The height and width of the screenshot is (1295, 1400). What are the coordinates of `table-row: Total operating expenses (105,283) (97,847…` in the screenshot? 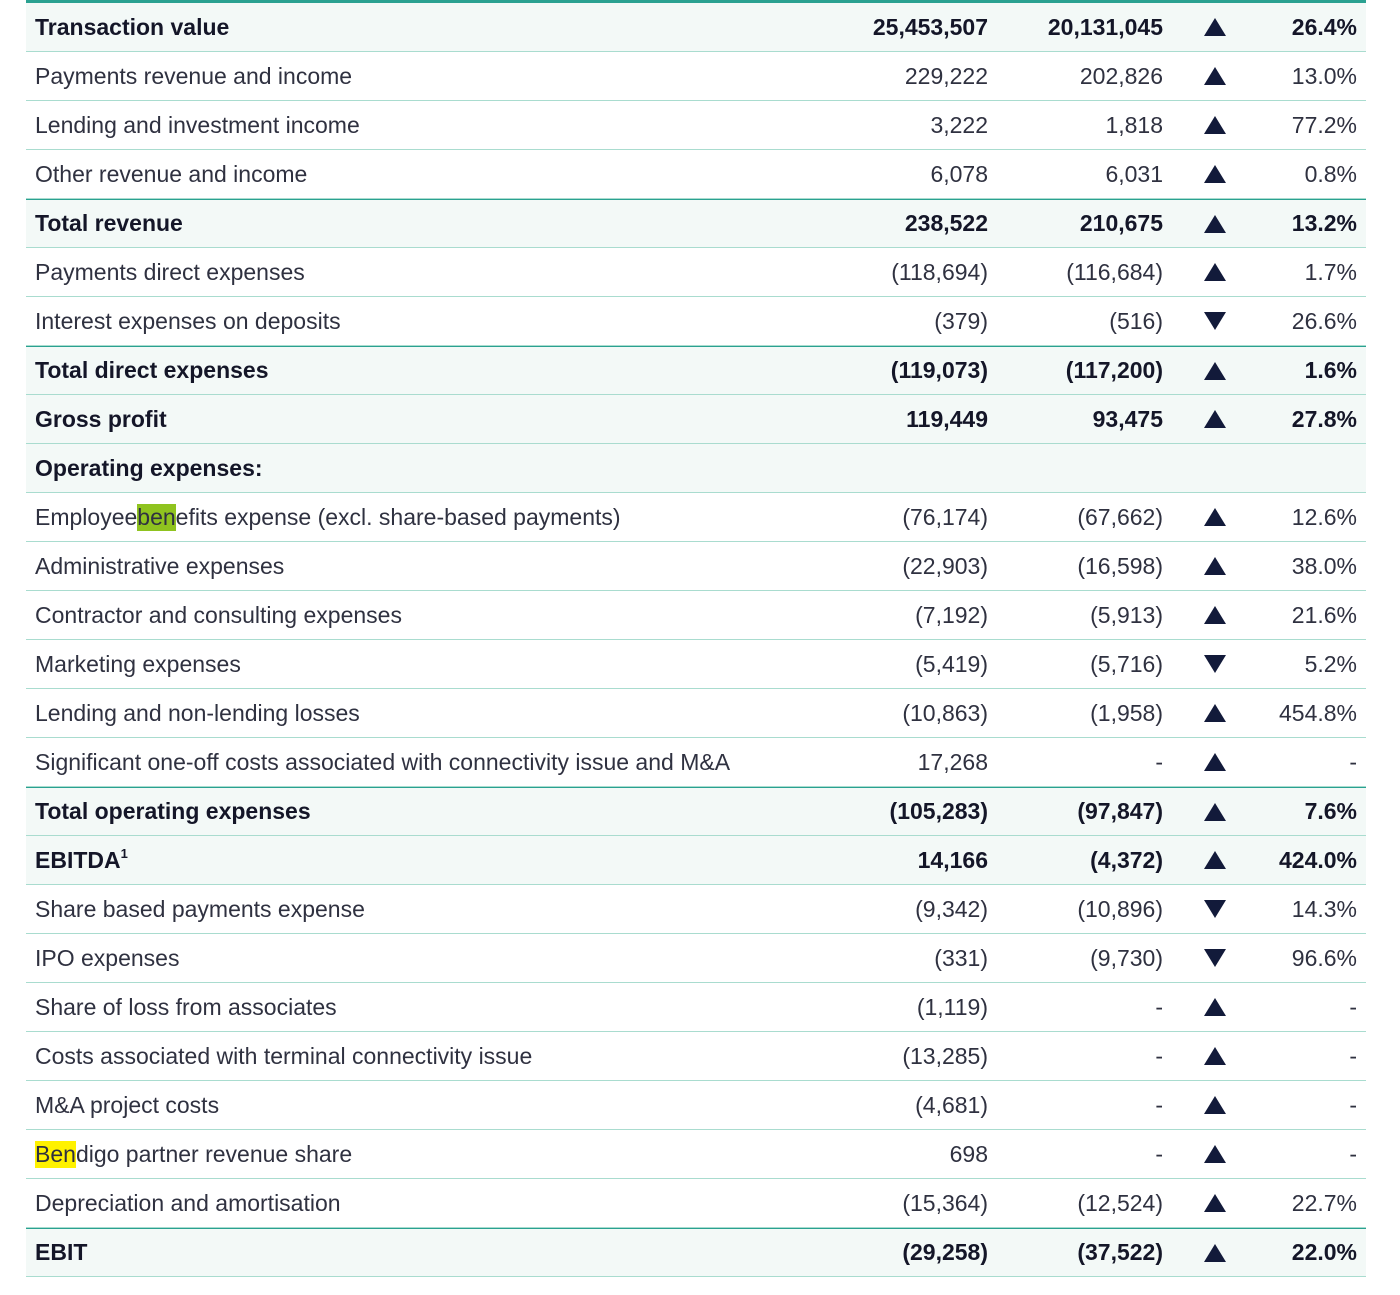 It's located at (696, 811).